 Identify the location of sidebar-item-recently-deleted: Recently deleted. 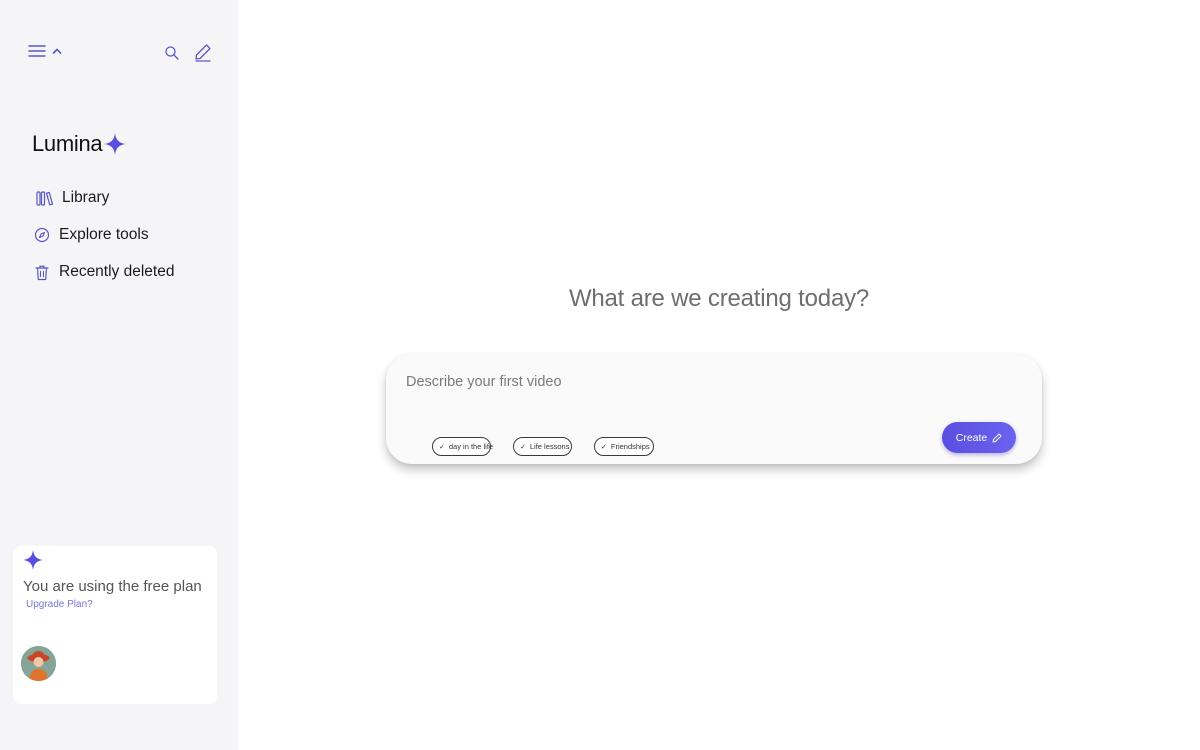
(103, 272).